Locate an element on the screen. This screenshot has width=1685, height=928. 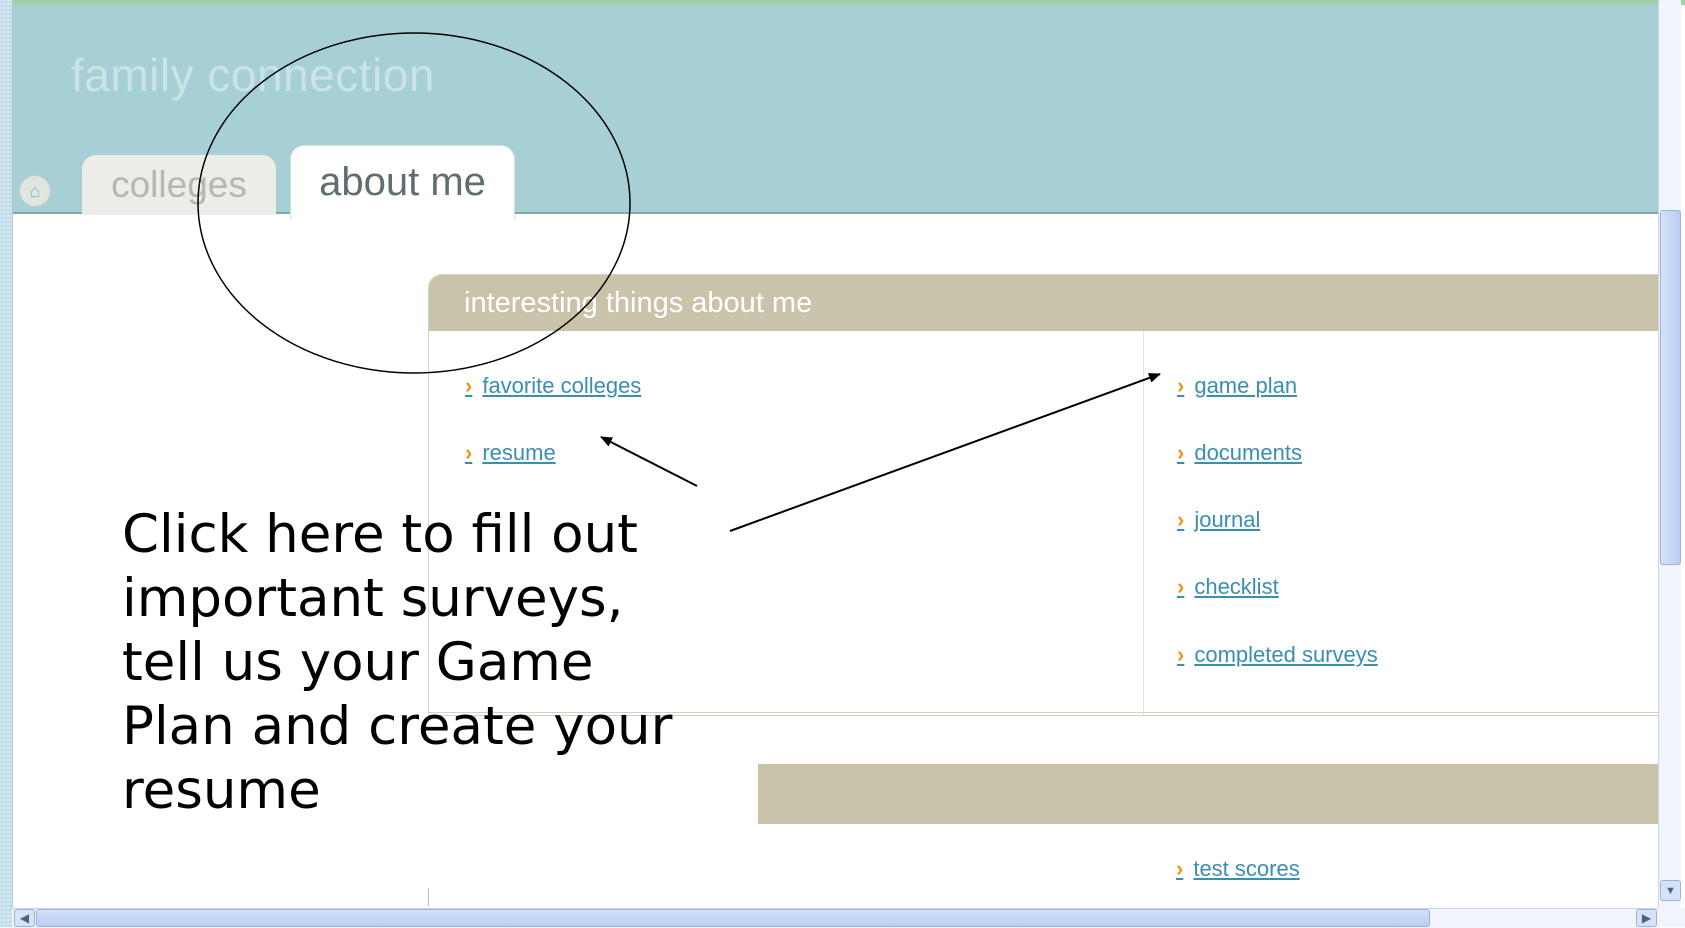
link-label: game plan is located at coordinates (1246, 385).